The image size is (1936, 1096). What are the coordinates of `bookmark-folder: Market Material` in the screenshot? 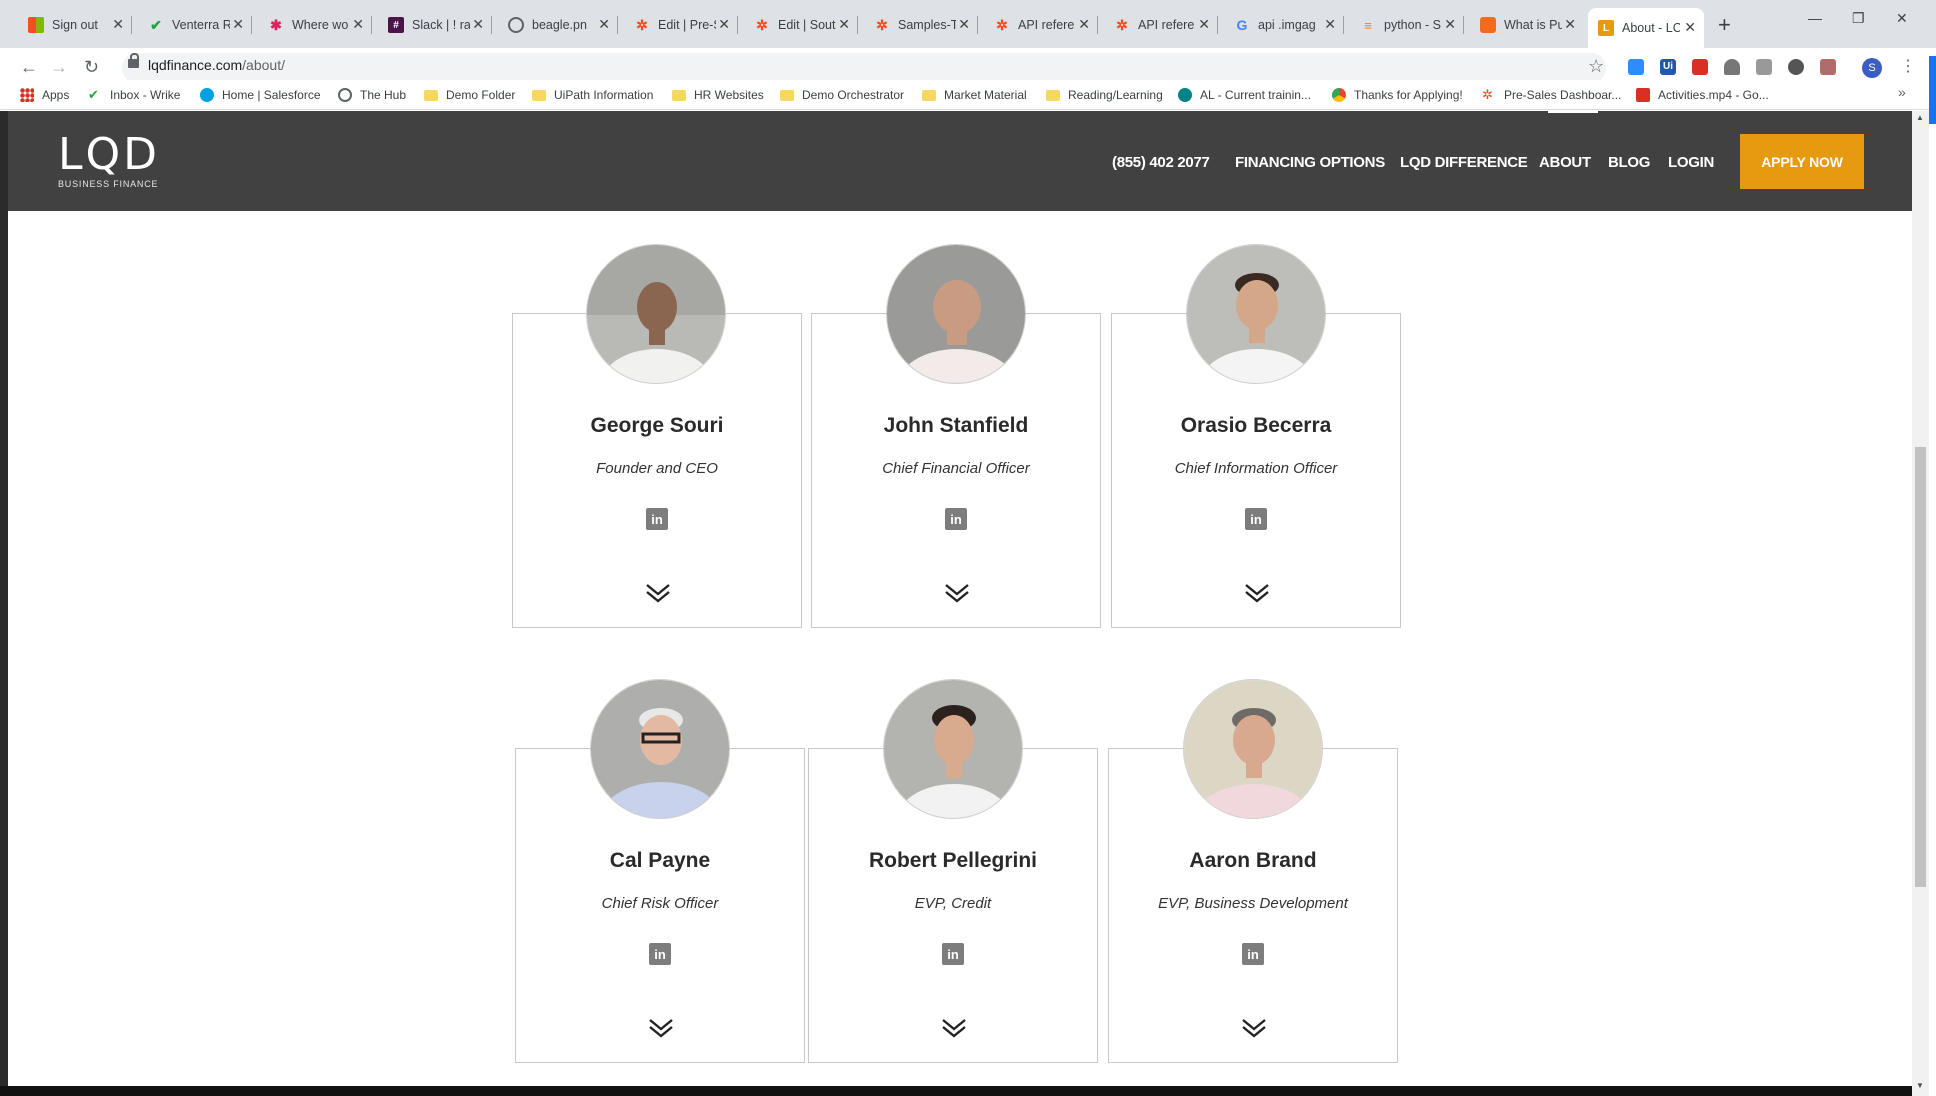 It's located at (974, 95).